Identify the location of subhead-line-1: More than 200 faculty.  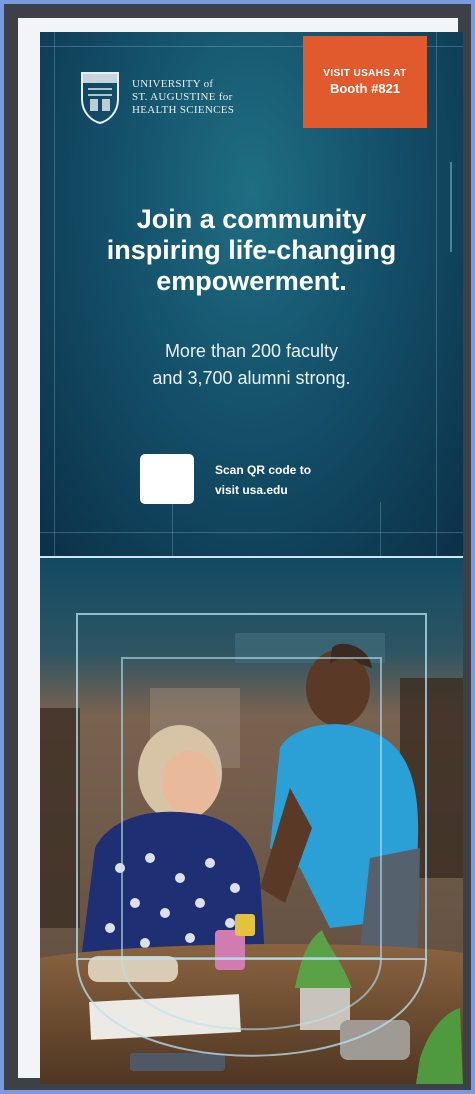
(251, 351).